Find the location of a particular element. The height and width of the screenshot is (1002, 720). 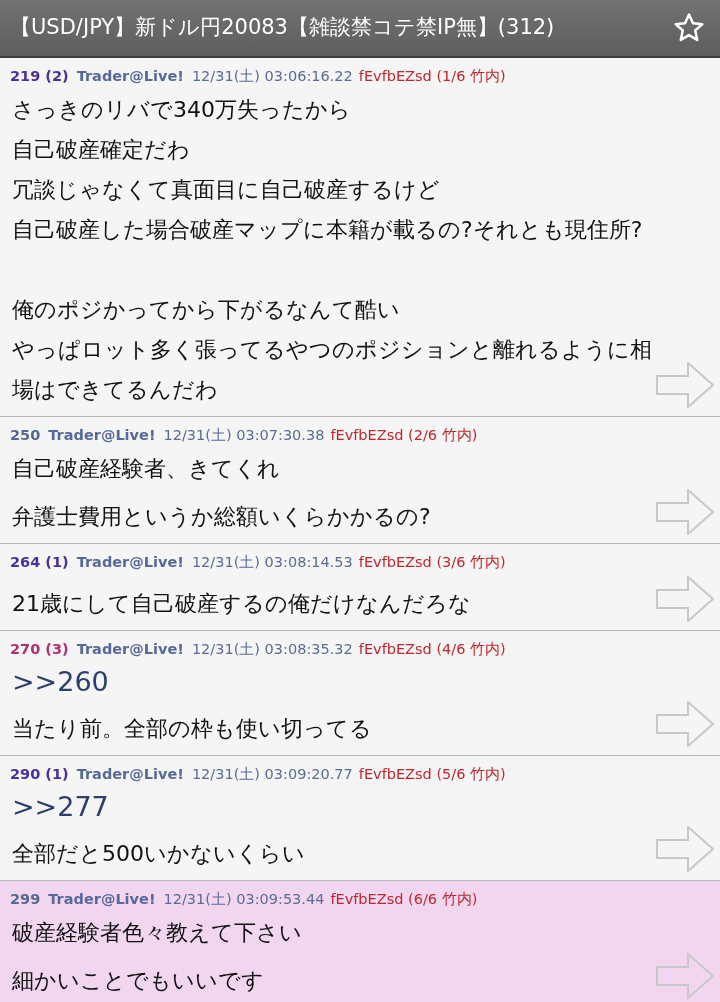

poster-id: fEvfbEZsd (6/6 竹内) is located at coordinates (404, 900).